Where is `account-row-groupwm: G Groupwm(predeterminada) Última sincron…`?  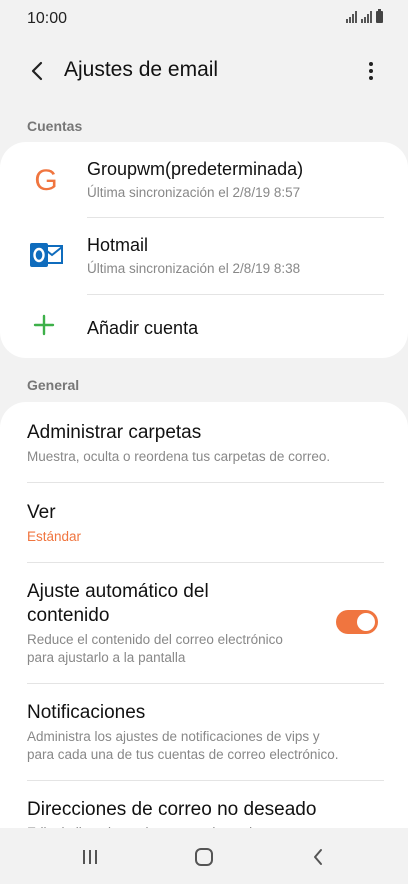 account-row-groupwm: G Groupwm(predeterminada) Última sincron… is located at coordinates (204, 180).